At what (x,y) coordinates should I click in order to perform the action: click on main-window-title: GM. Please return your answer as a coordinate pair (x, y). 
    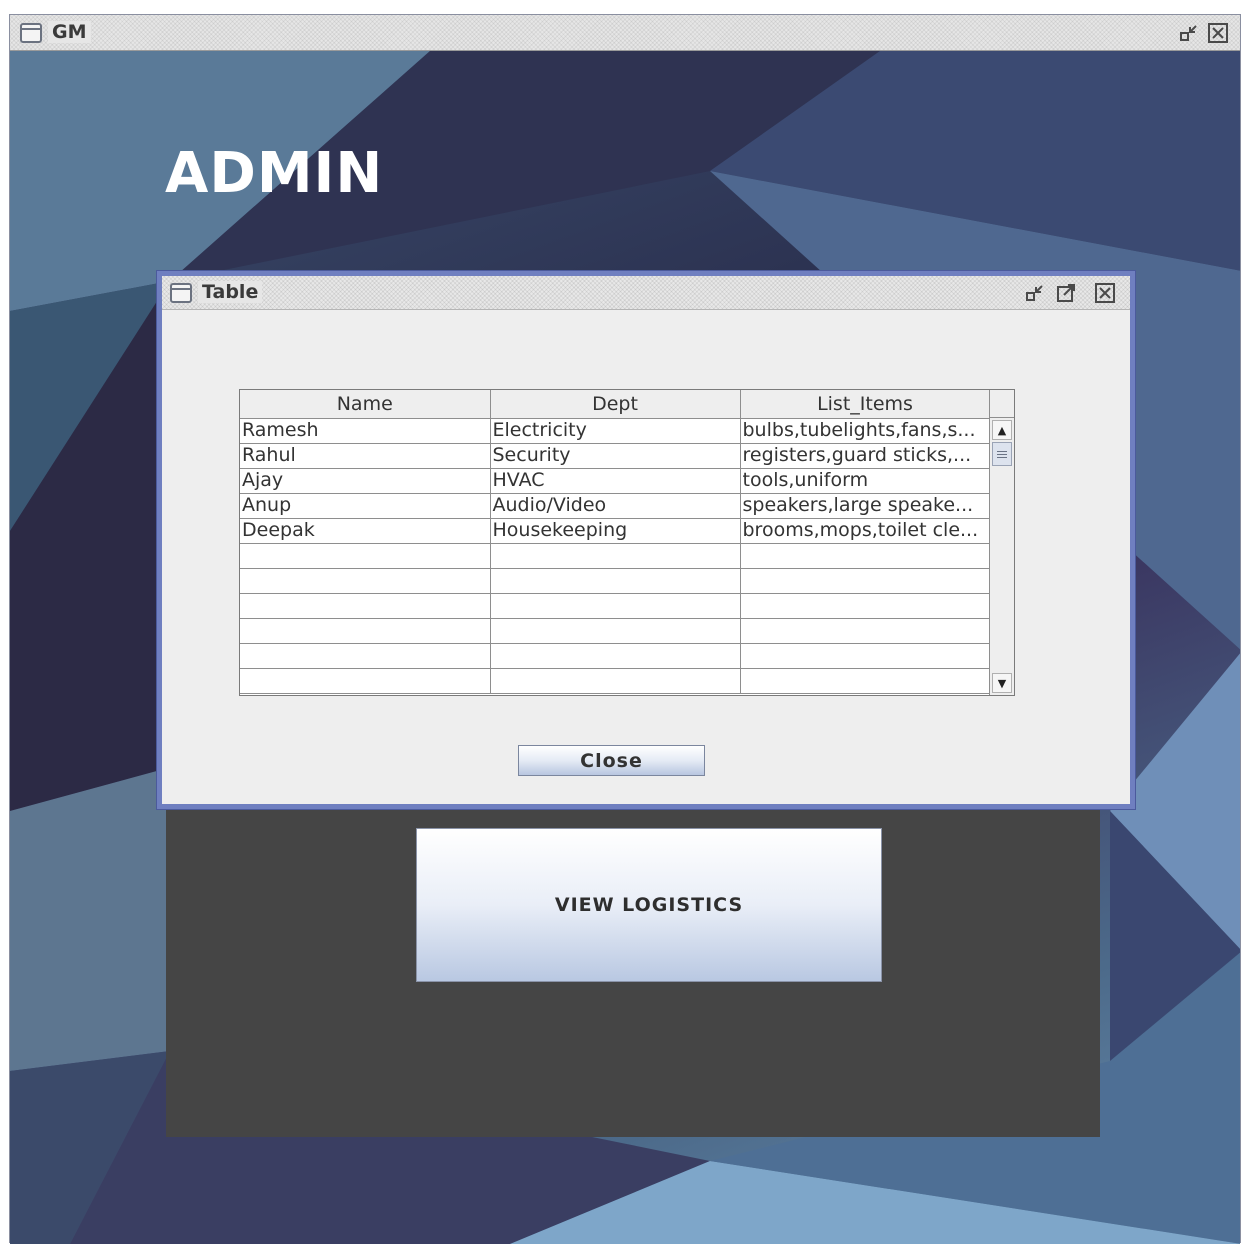
    Looking at the image, I should click on (69, 32).